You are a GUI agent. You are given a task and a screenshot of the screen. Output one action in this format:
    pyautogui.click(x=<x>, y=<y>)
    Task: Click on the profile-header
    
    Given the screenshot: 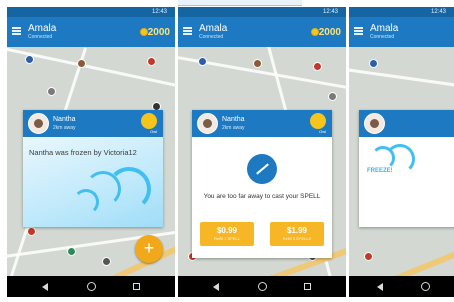 What is the action you would take?
    pyautogui.click(x=406, y=123)
    